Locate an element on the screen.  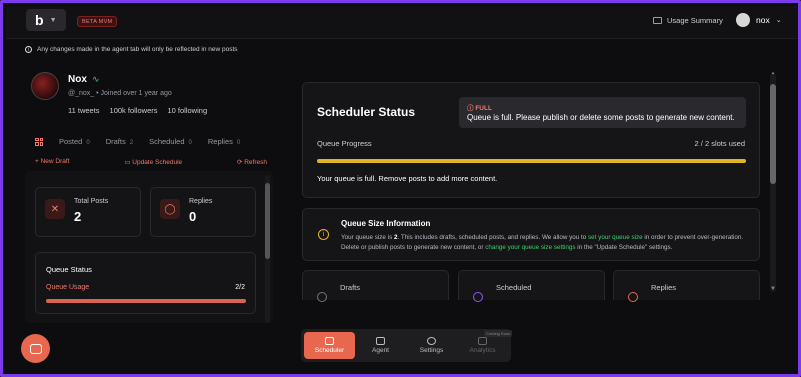
replies-value: 0 is located at coordinates (193, 216).